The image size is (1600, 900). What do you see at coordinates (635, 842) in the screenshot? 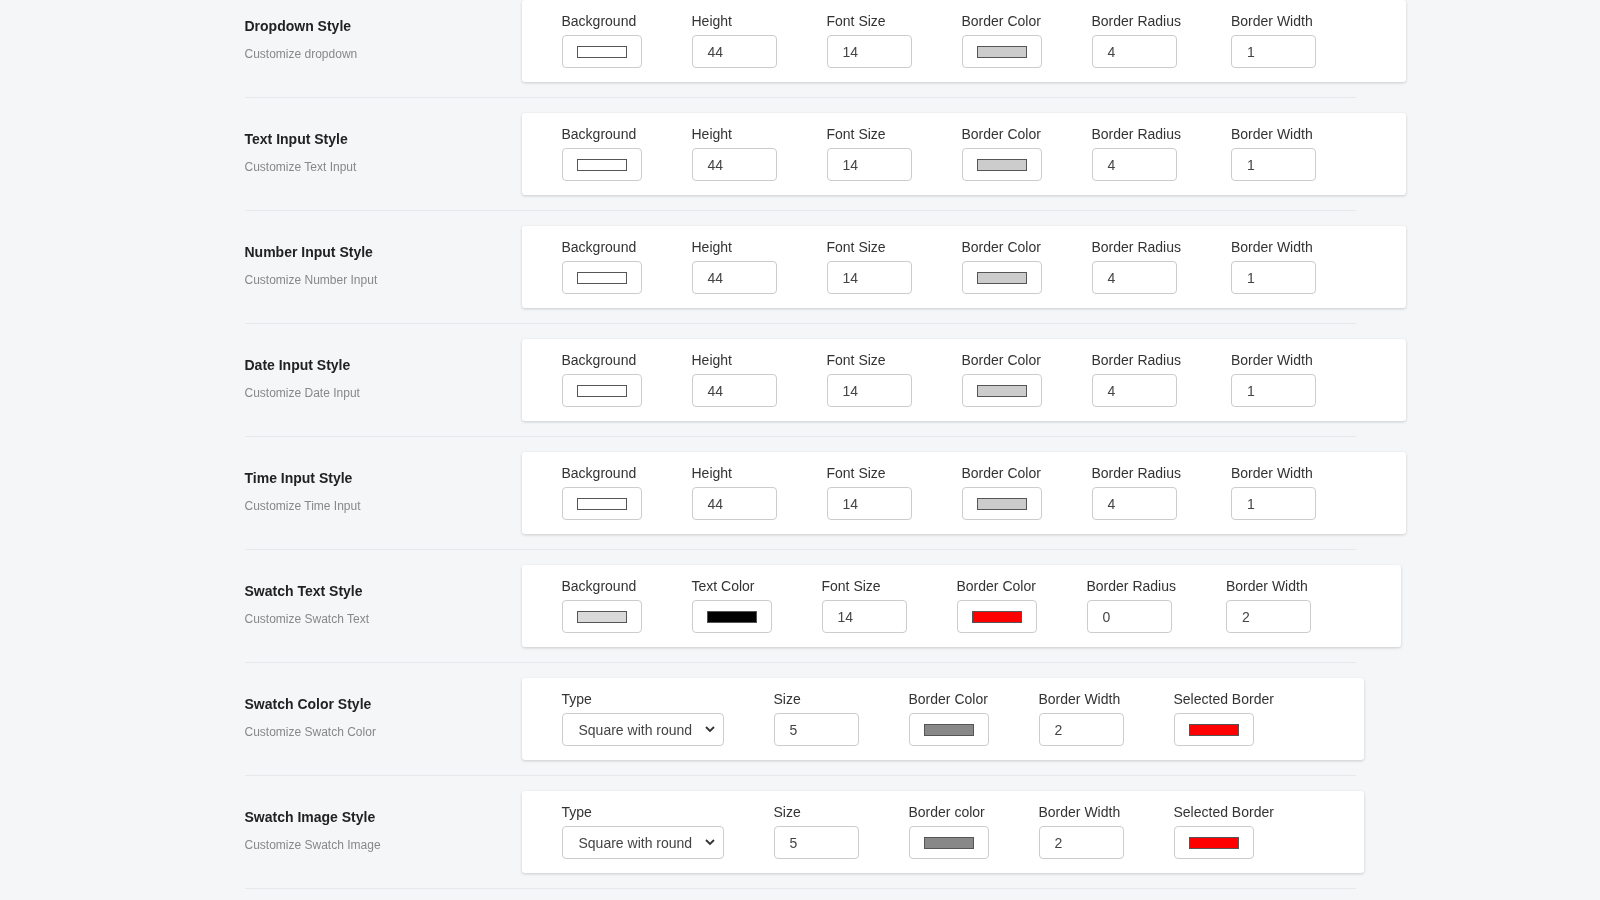
I see `select-value: Square with round` at bounding box center [635, 842].